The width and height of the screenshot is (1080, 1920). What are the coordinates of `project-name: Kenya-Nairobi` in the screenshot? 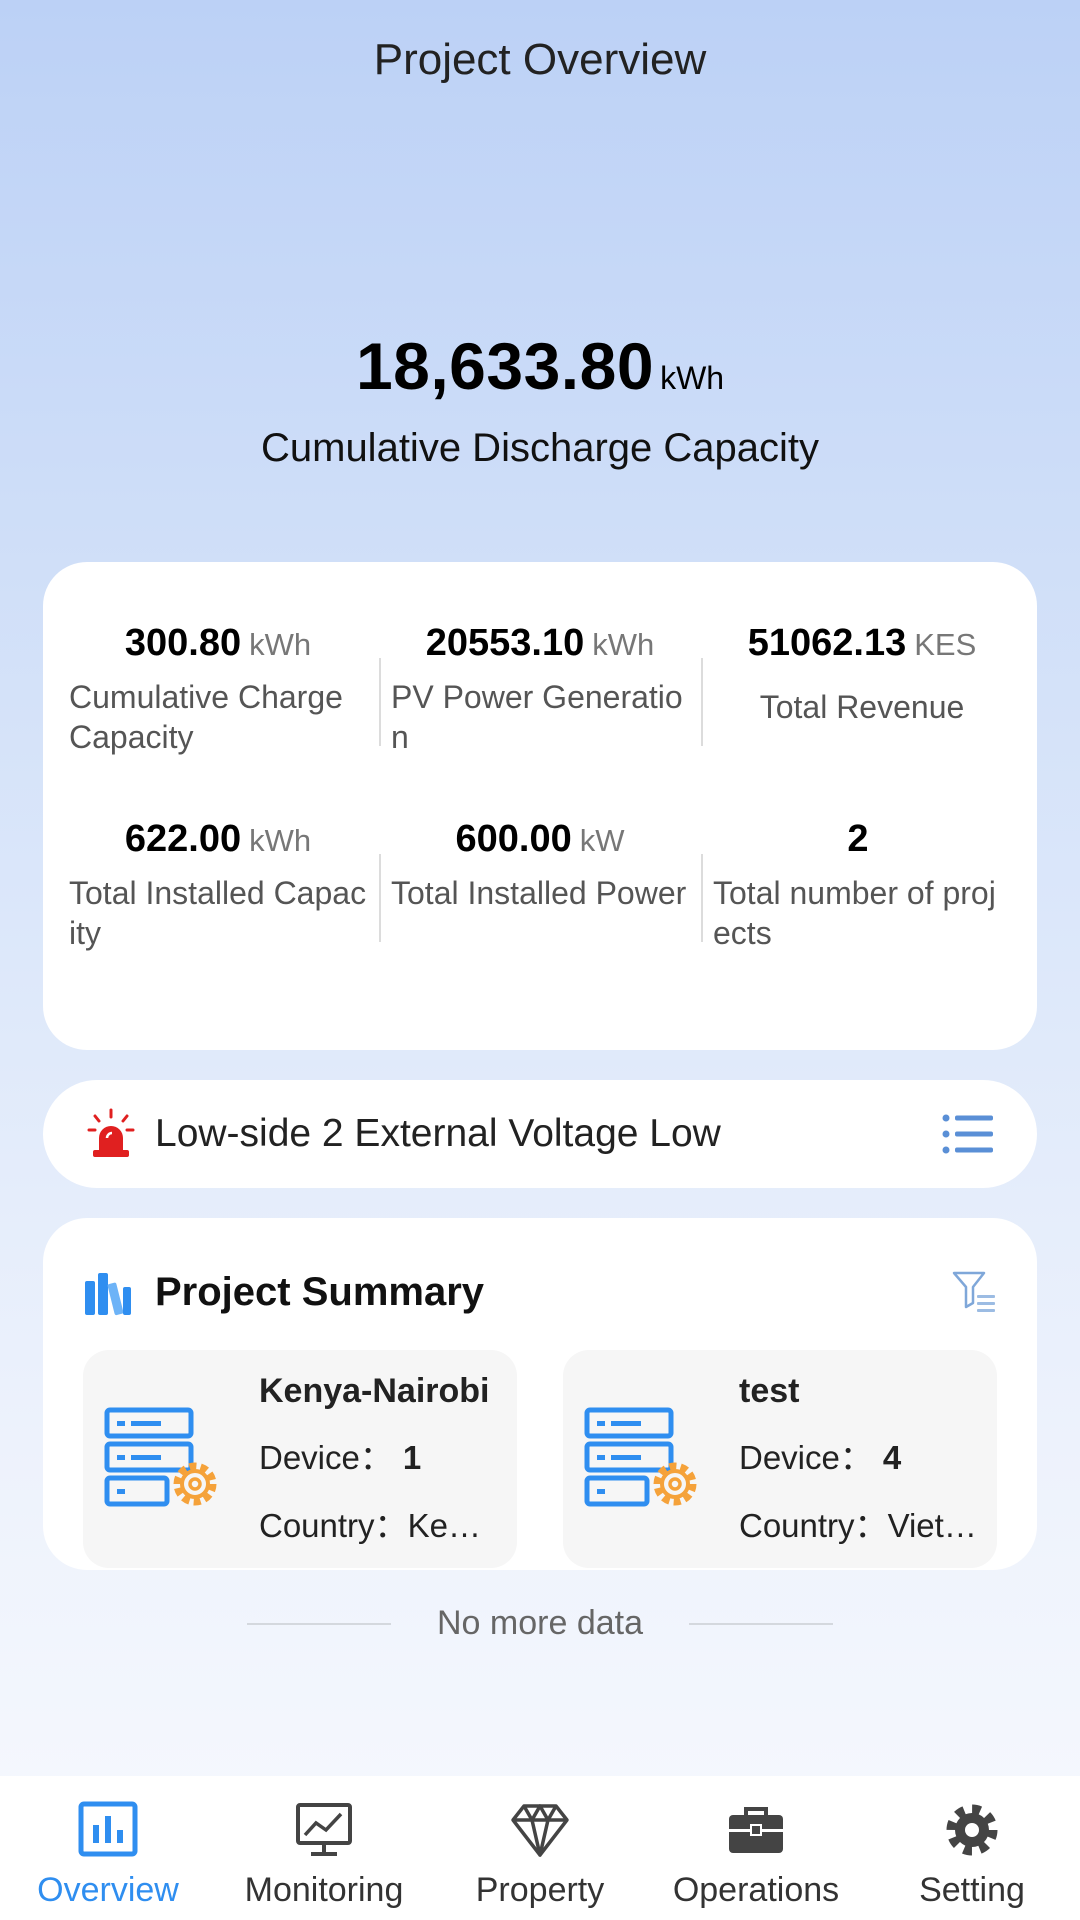 It's located at (374, 1390).